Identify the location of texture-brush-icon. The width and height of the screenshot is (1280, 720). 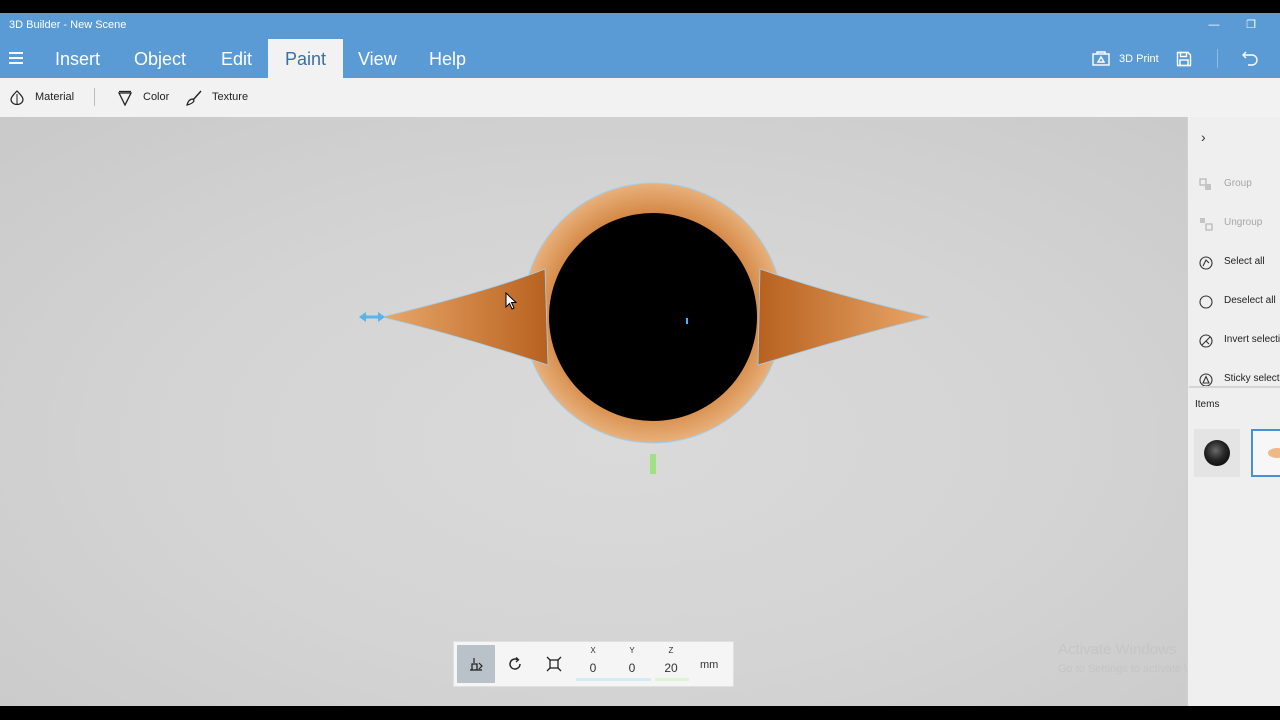
(194, 98).